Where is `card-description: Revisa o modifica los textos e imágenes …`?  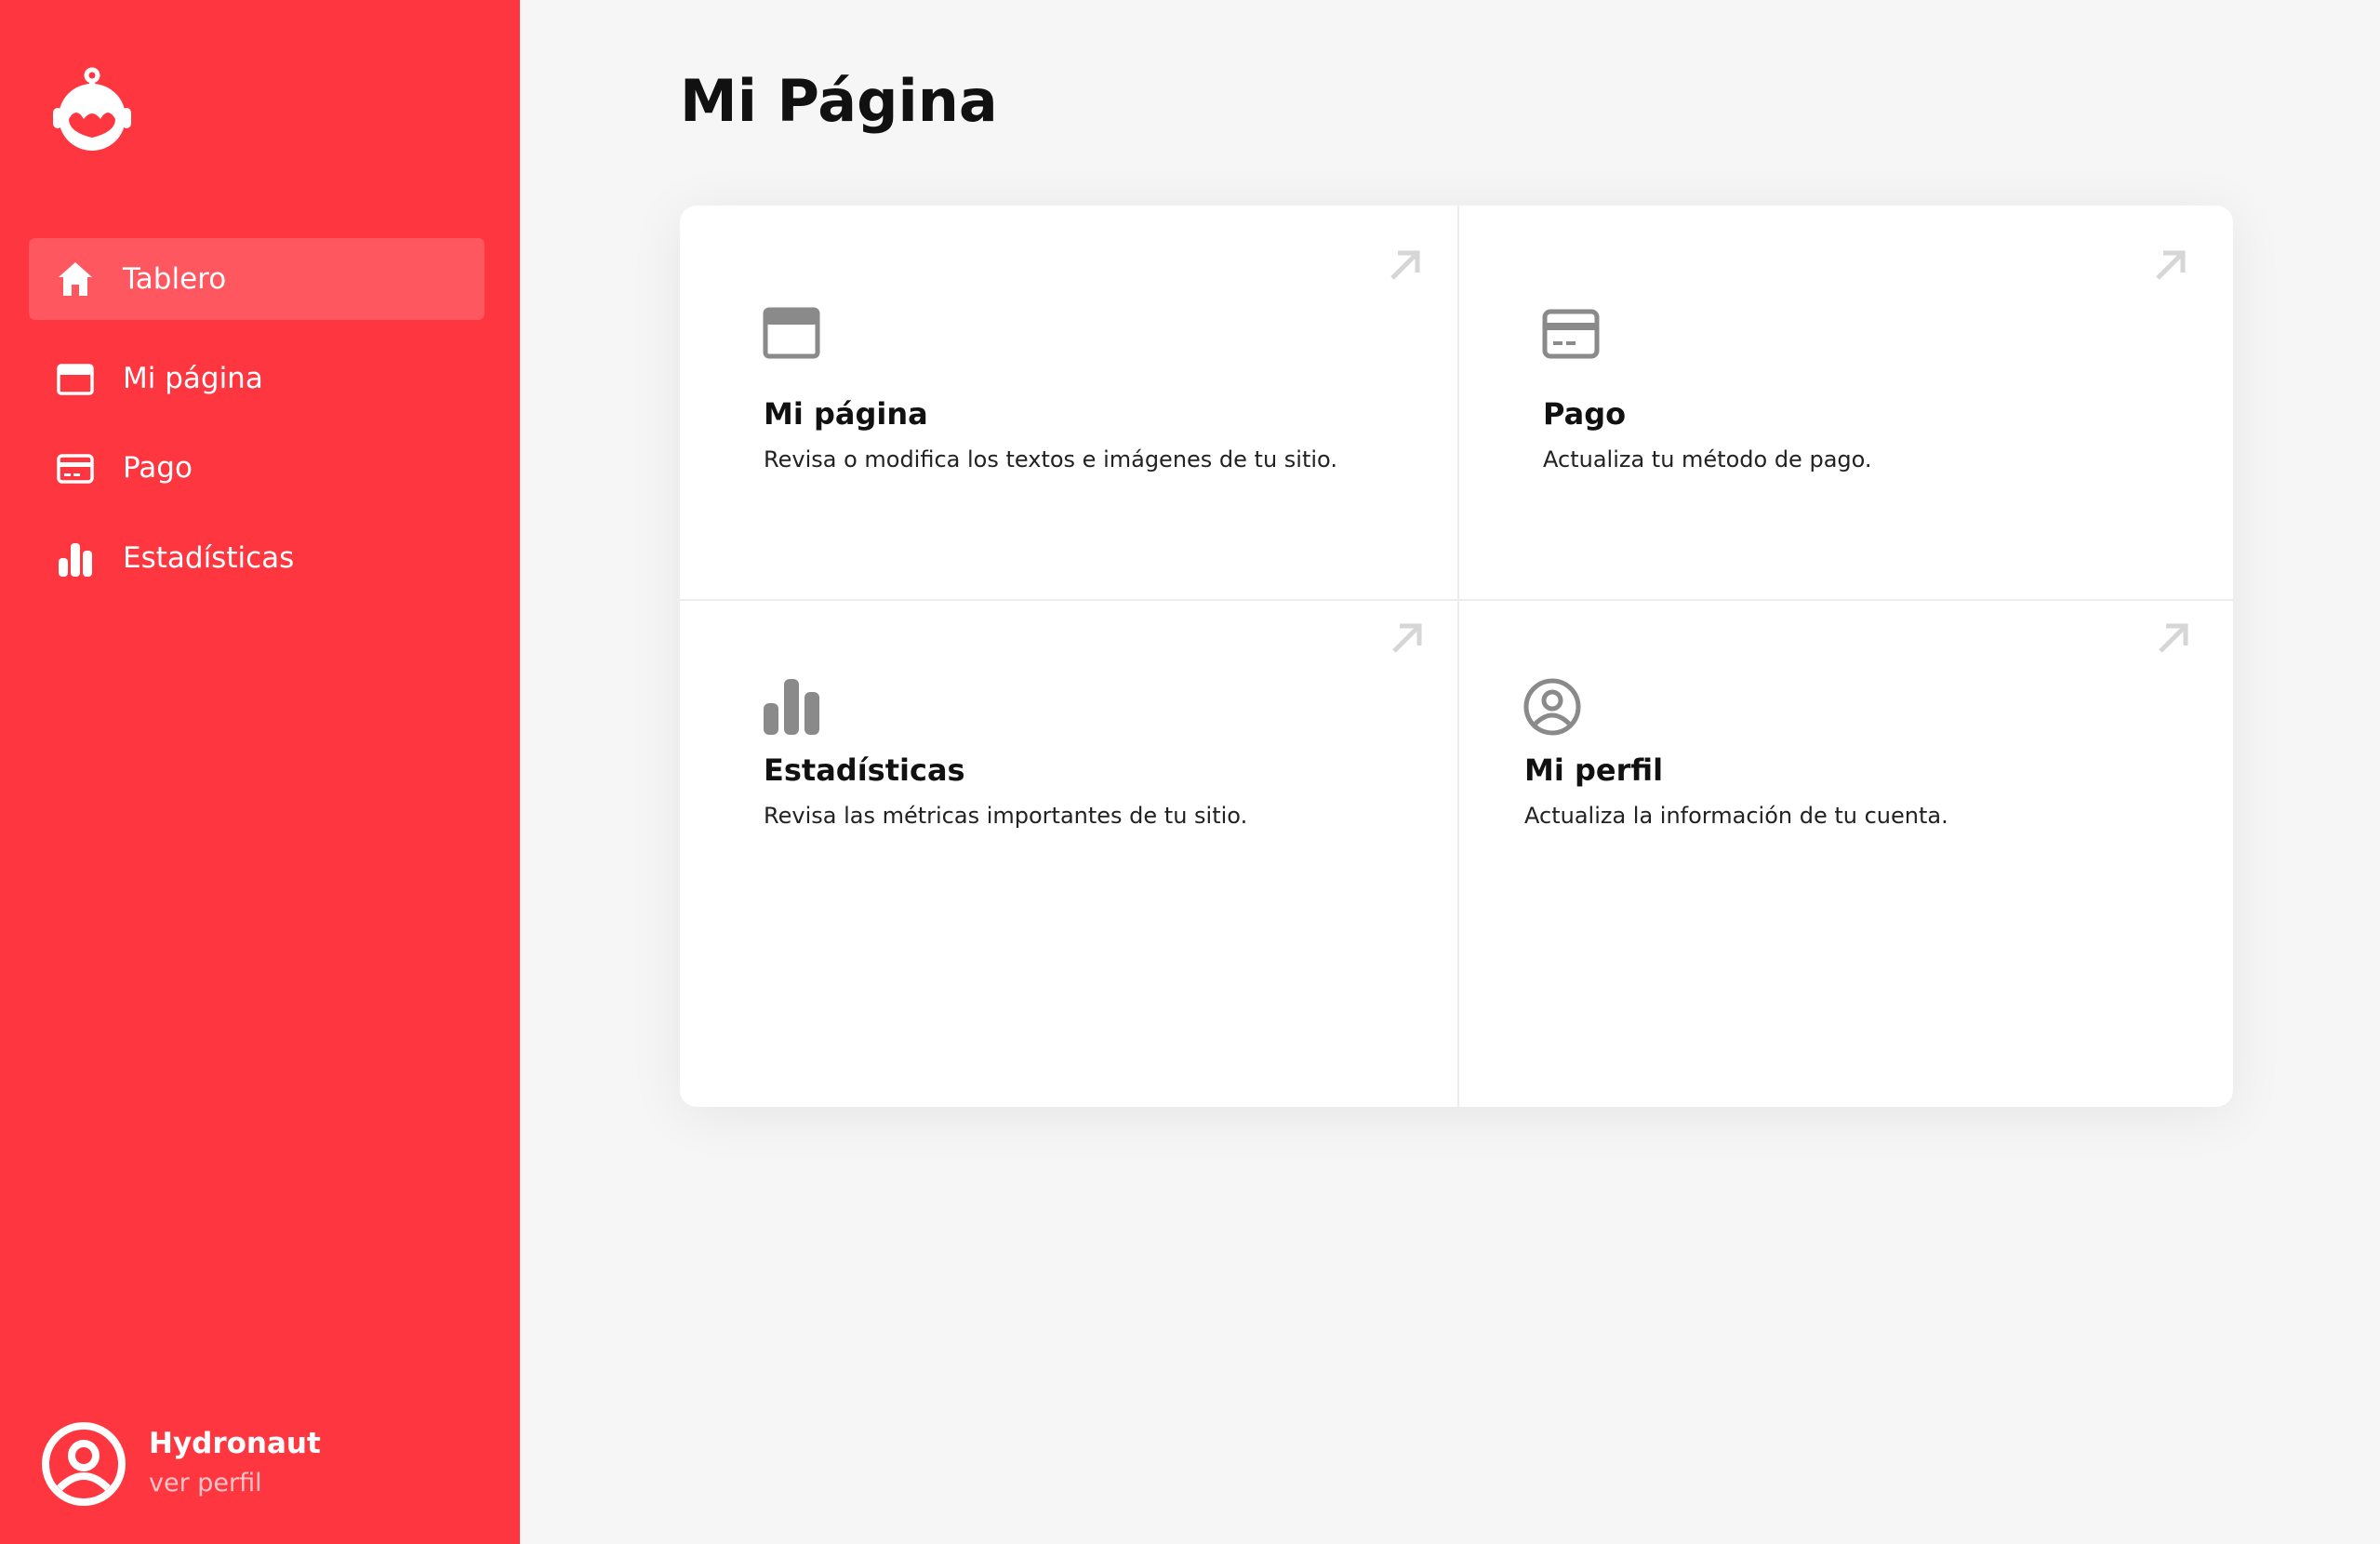
card-description: Revisa o modifica los textos e imágenes … is located at coordinates (1050, 459).